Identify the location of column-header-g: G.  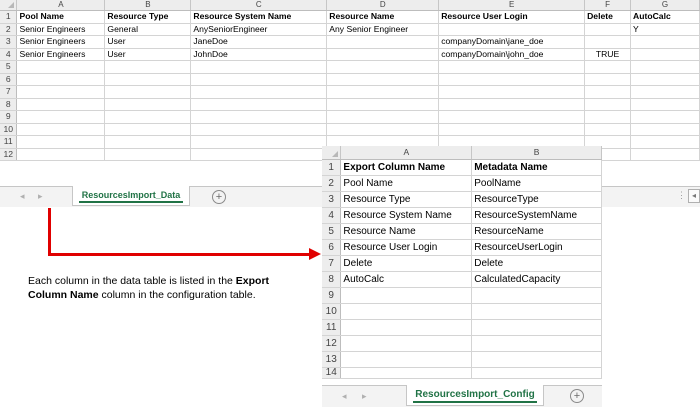
(665, 5).